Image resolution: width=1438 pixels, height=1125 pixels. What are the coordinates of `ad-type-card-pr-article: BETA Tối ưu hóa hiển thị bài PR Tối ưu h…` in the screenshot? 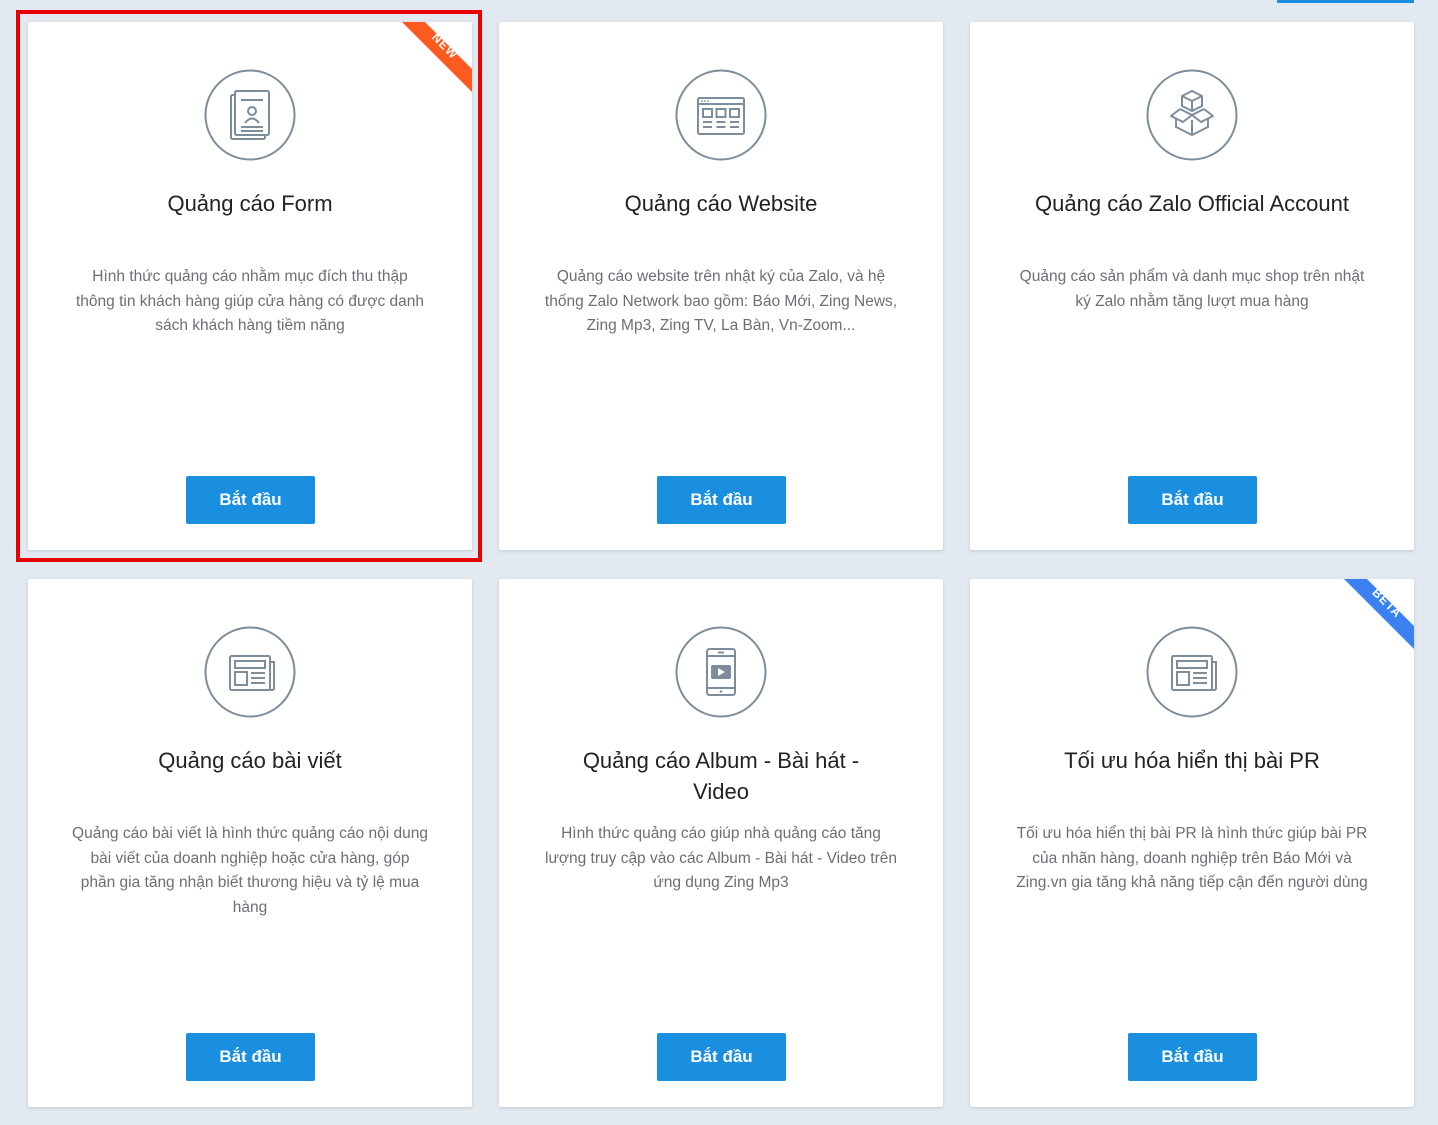 It's located at (1192, 843).